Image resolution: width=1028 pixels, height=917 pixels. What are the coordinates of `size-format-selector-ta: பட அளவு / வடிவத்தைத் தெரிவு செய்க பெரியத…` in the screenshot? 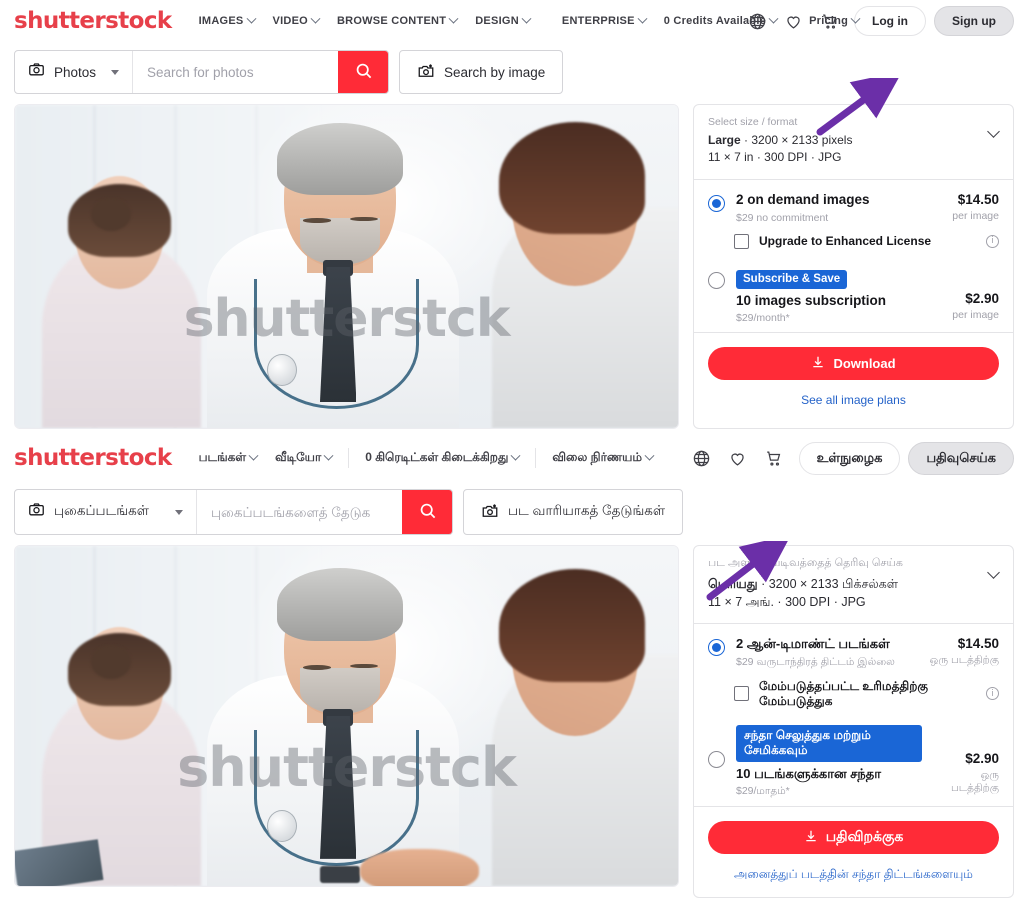 It's located at (853, 585).